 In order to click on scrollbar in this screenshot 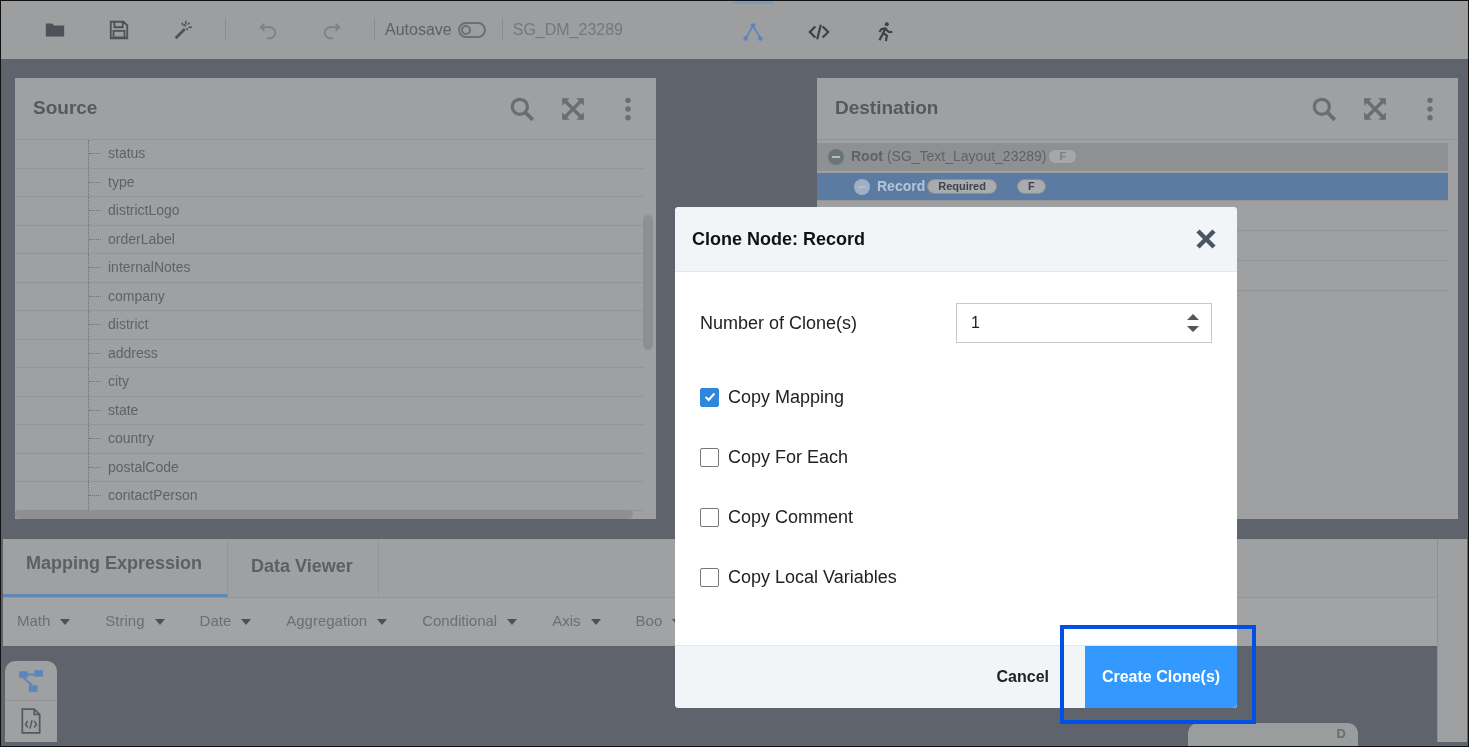, I will do `click(324, 514)`.